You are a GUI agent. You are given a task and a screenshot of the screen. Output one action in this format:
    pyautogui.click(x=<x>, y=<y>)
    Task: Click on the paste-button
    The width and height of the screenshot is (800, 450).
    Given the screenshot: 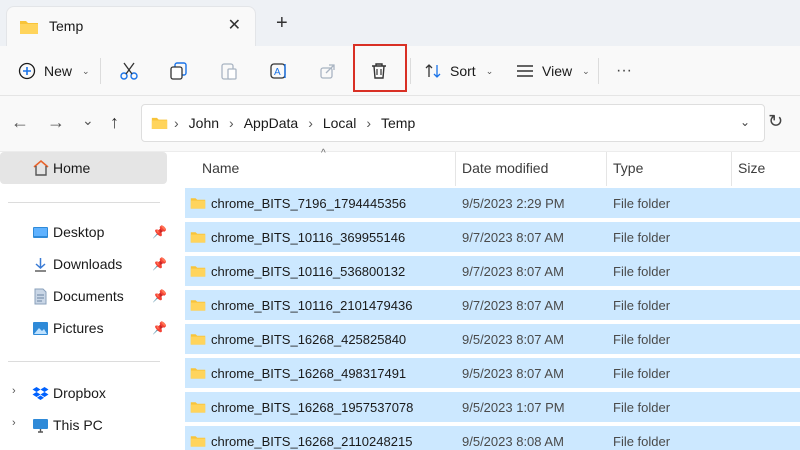 What is the action you would take?
    pyautogui.click(x=229, y=71)
    